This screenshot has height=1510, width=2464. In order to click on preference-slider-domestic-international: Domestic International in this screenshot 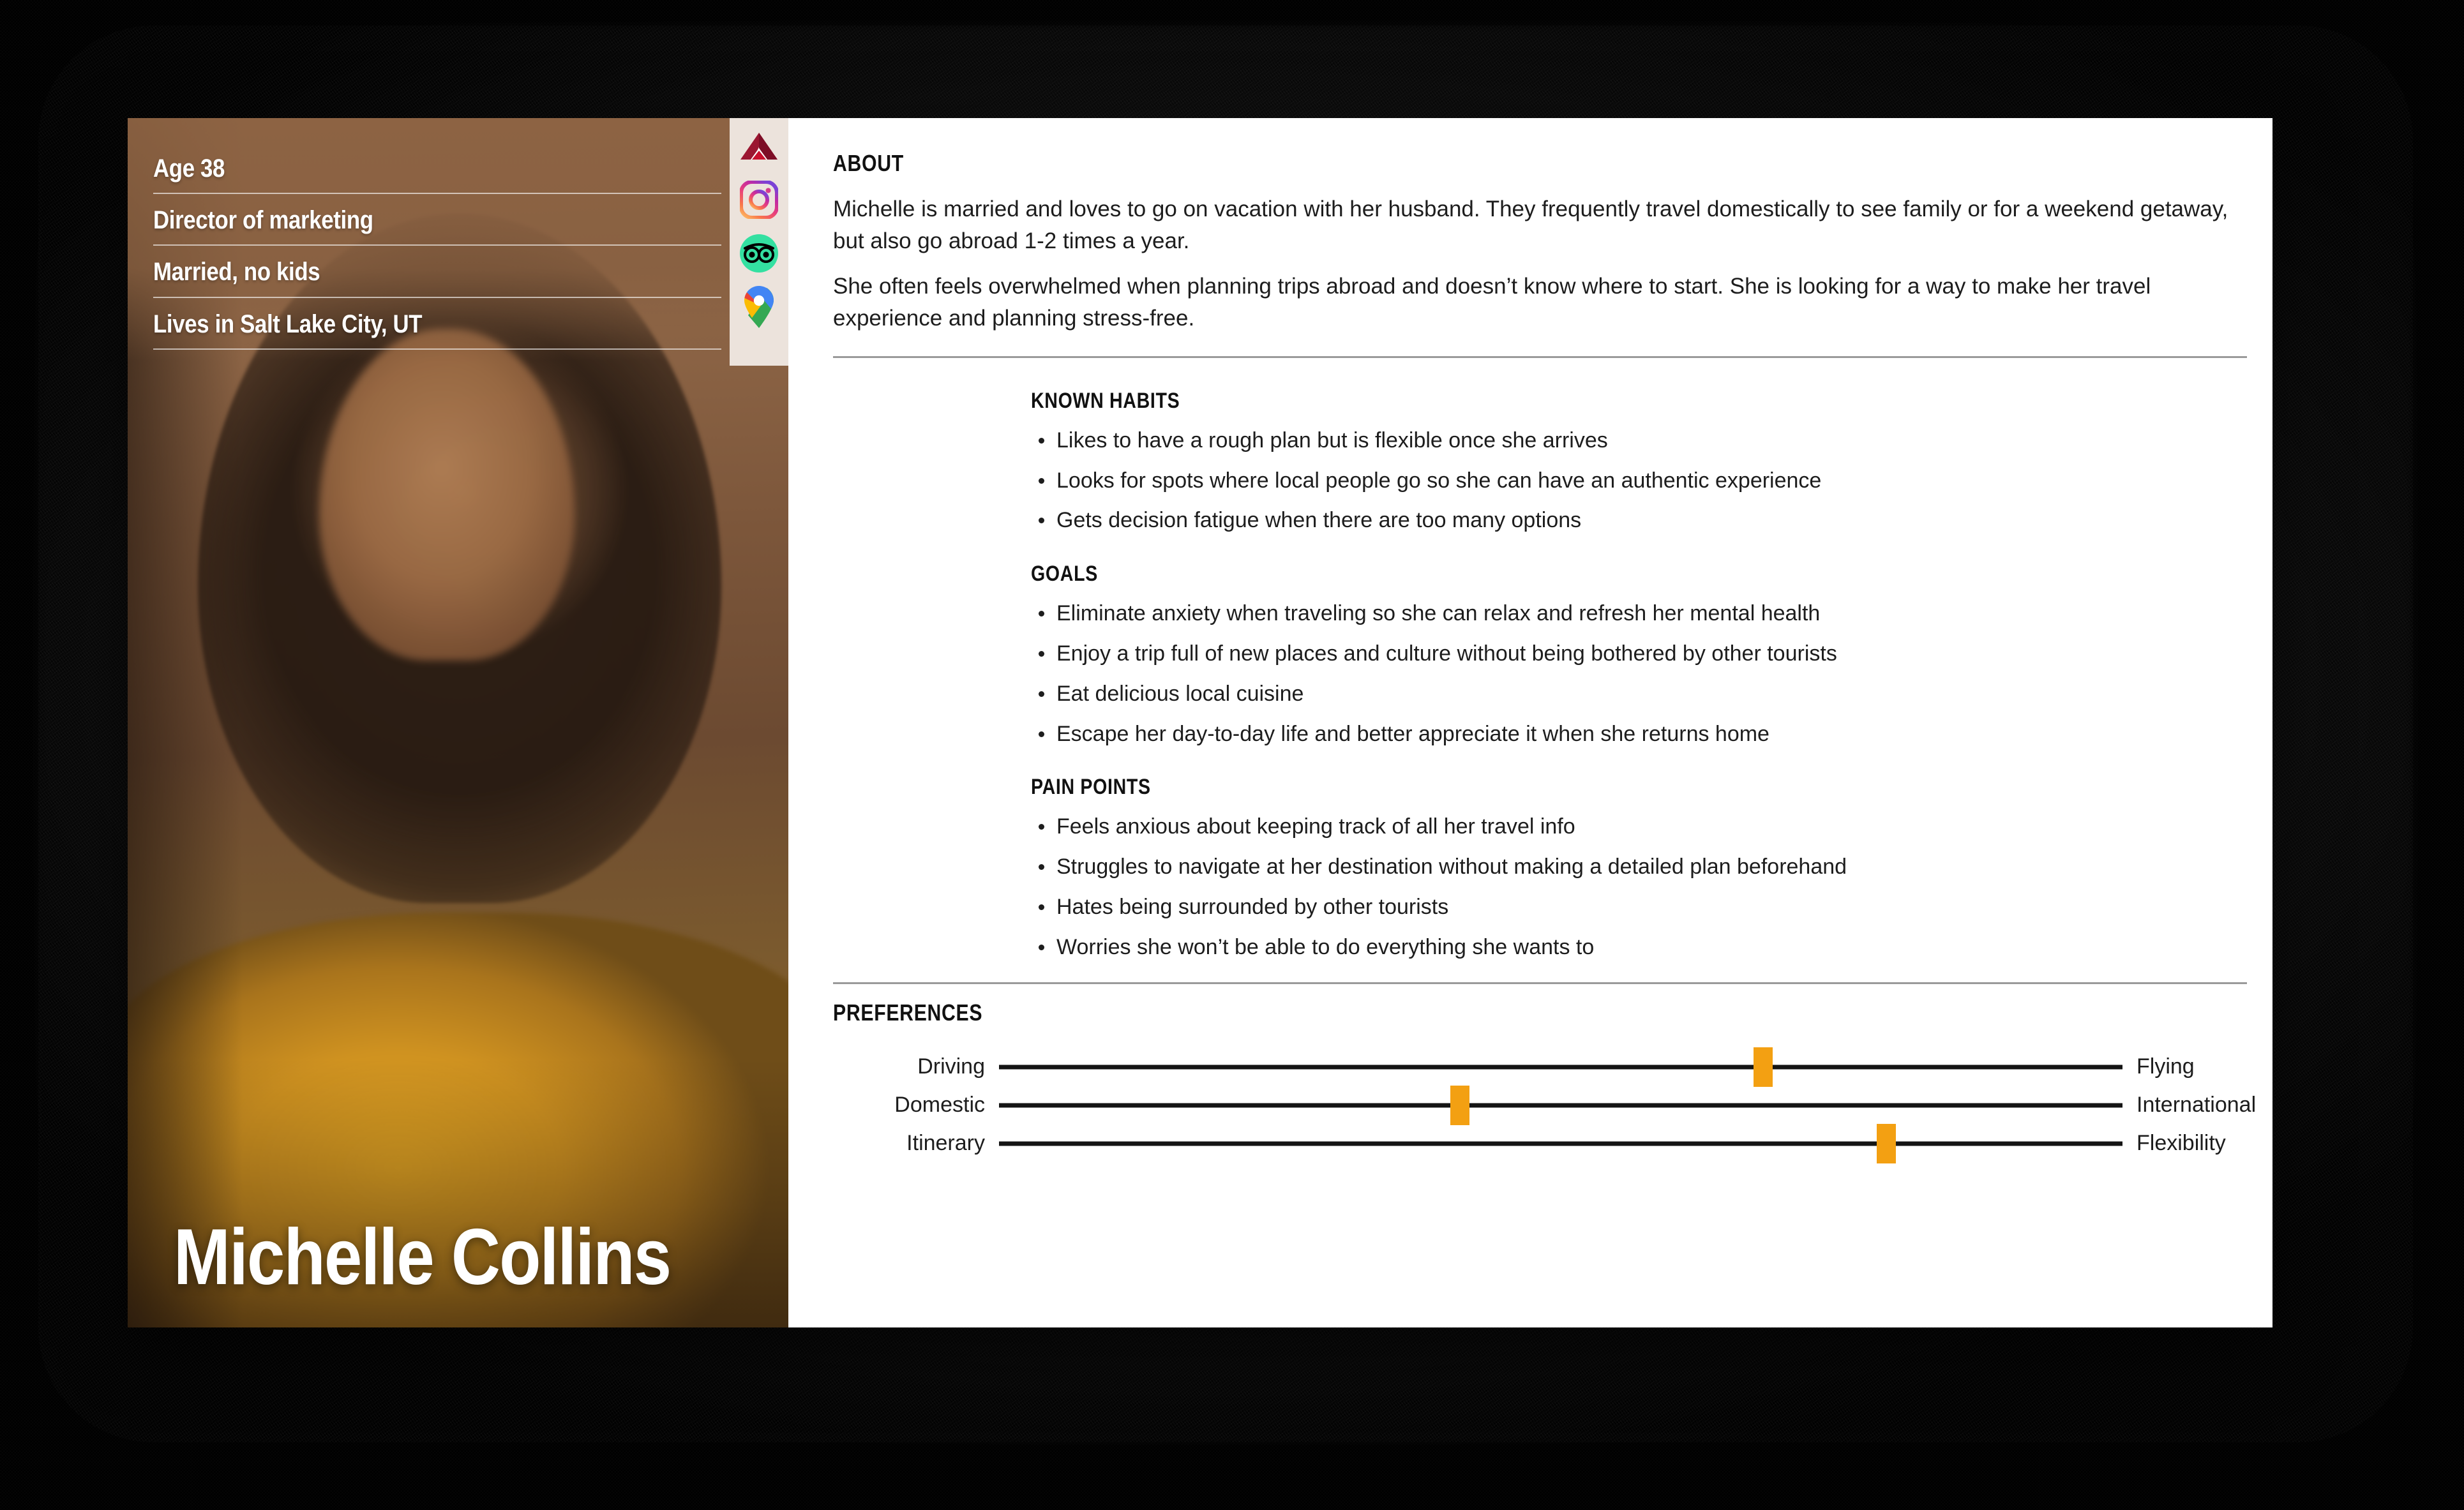, I will do `click(1545, 1105)`.